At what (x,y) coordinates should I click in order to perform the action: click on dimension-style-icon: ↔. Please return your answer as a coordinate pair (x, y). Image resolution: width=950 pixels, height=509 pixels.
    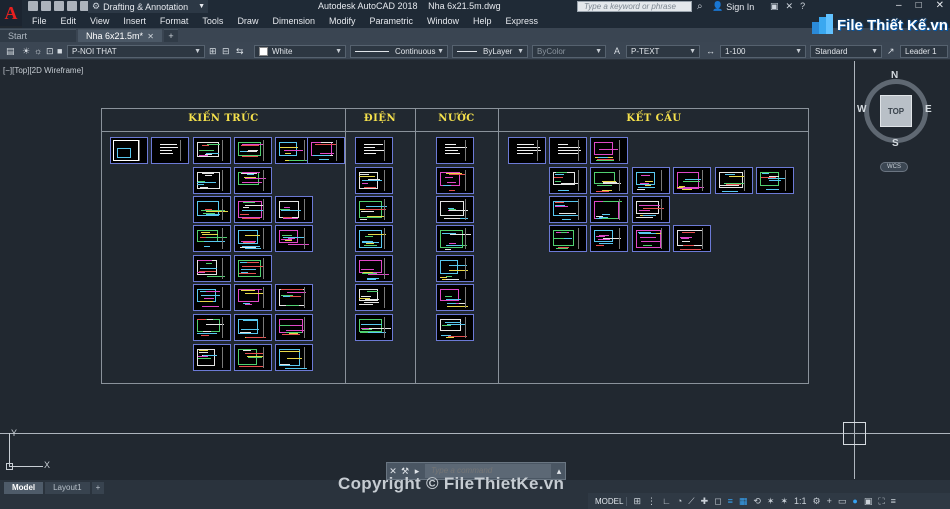
    Looking at the image, I should click on (710, 51).